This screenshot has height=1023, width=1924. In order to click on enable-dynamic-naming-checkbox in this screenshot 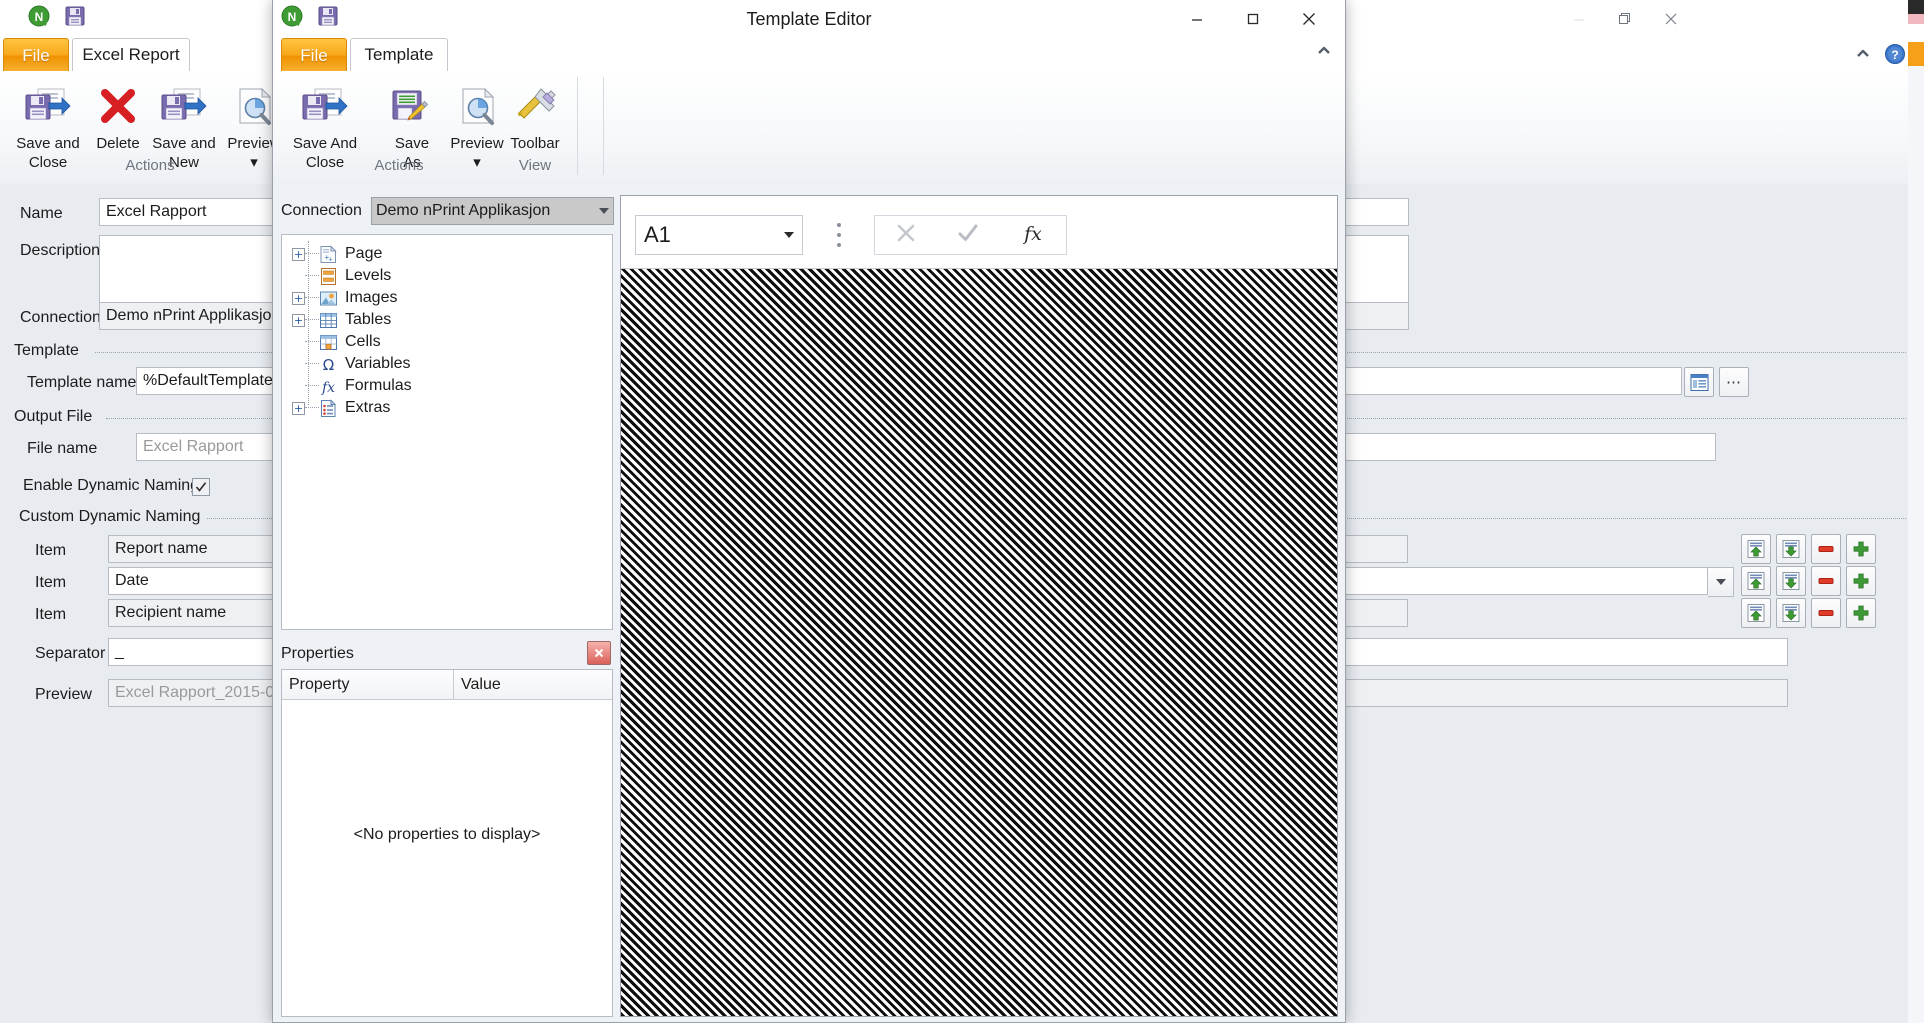, I will do `click(201, 487)`.